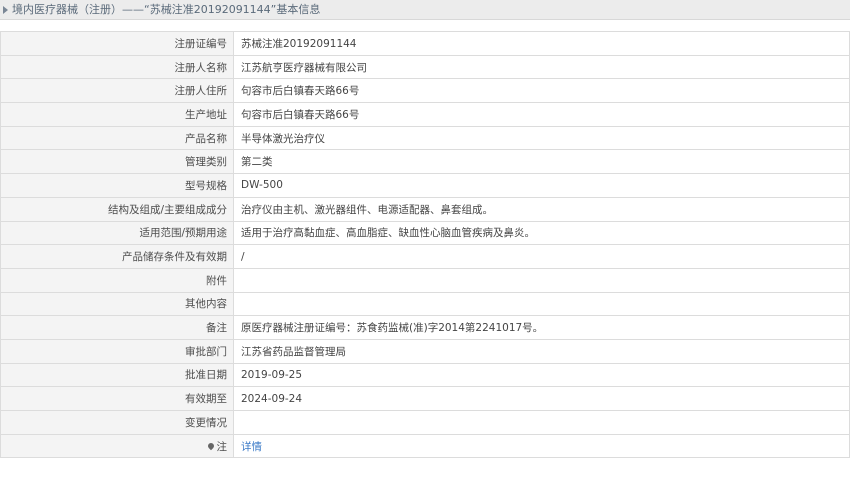  I want to click on row-label: 结构及组成/主要组成成分, so click(117, 209).